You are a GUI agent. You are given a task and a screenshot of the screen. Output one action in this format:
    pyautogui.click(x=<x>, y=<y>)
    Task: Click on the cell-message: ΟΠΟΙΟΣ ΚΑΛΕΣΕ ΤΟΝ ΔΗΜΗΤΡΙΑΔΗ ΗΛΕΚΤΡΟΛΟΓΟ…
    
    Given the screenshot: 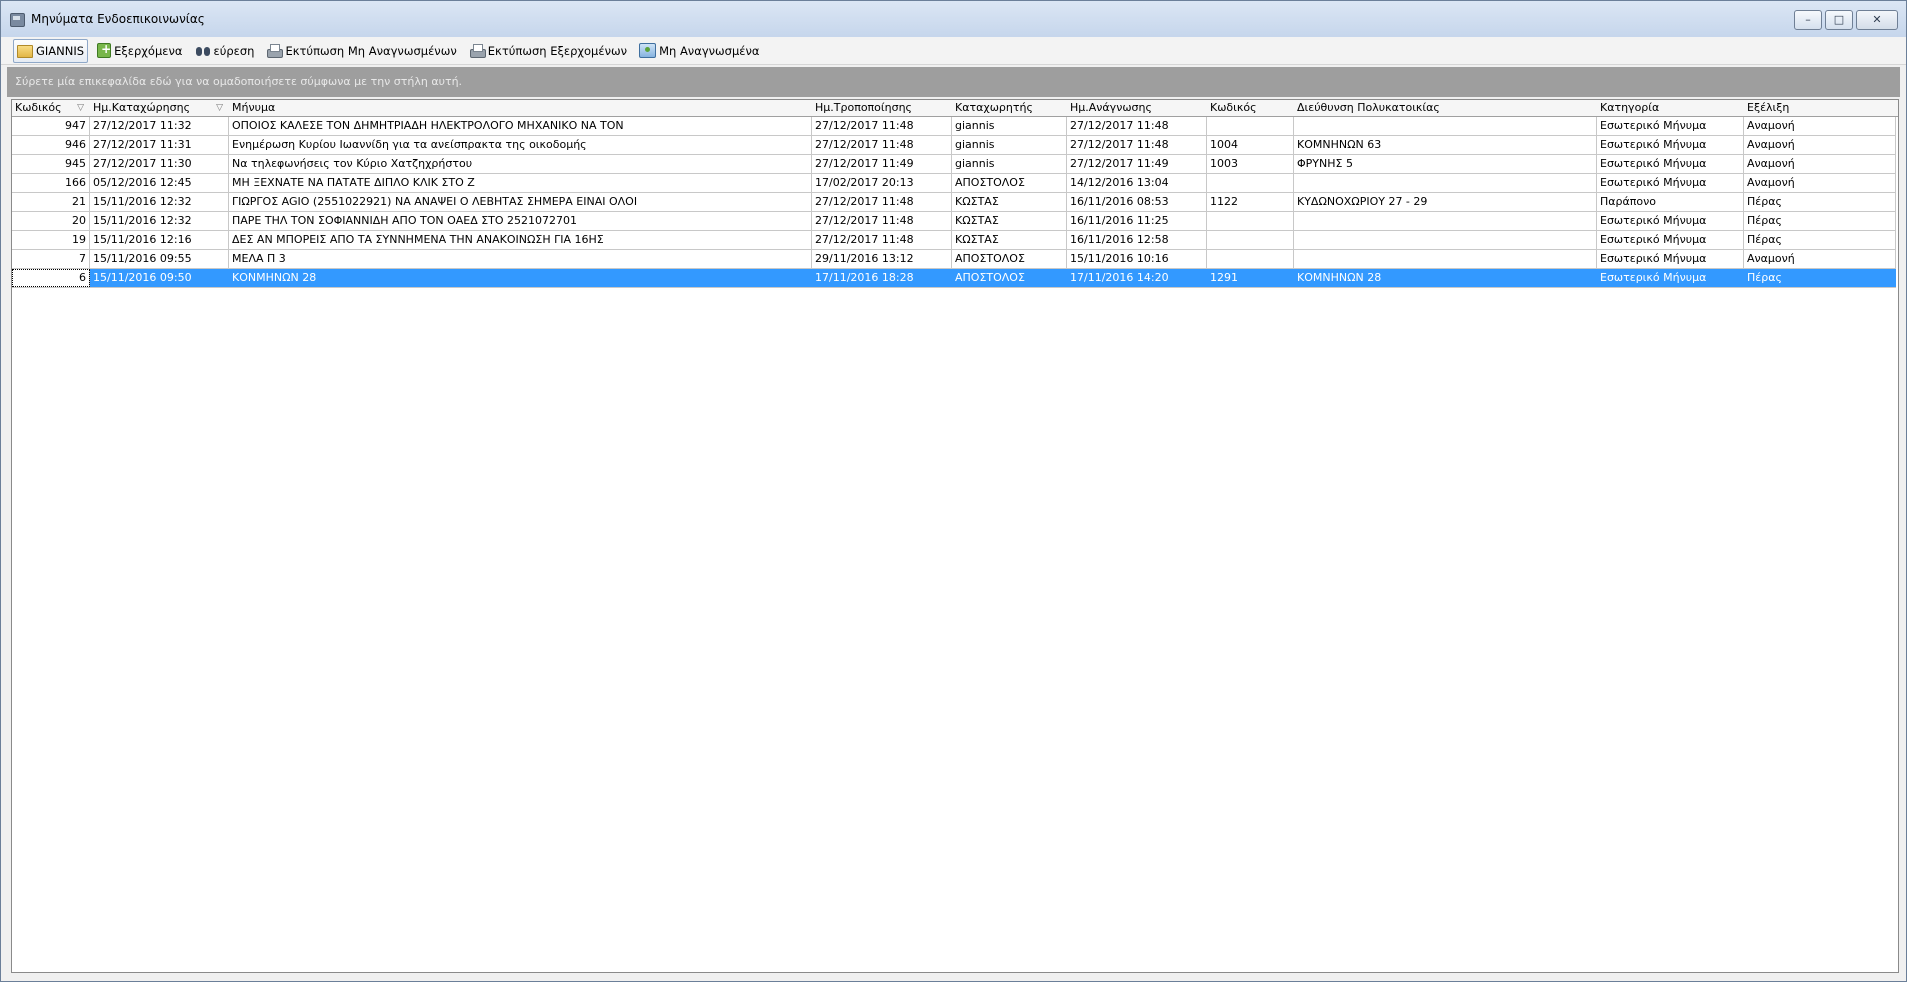 What is the action you would take?
    pyautogui.click(x=520, y=126)
    